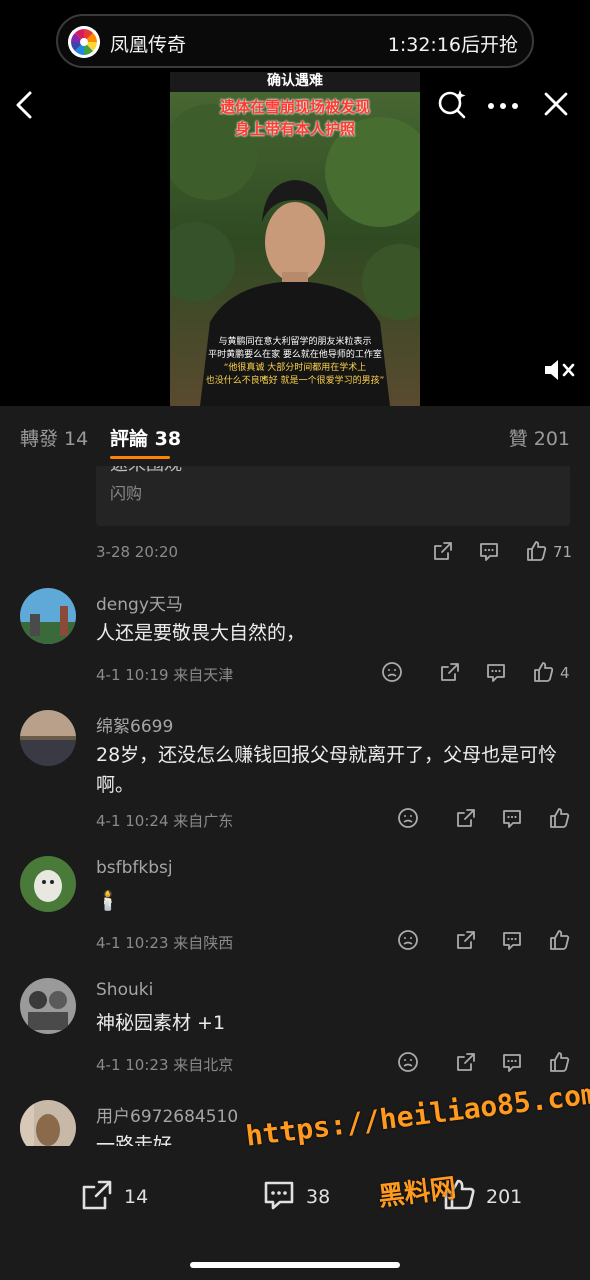 Image resolution: width=590 pixels, height=1280 pixels. What do you see at coordinates (165, 1065) in the screenshot?
I see `comment-meta: 4-1 10:23 来自北京` at bounding box center [165, 1065].